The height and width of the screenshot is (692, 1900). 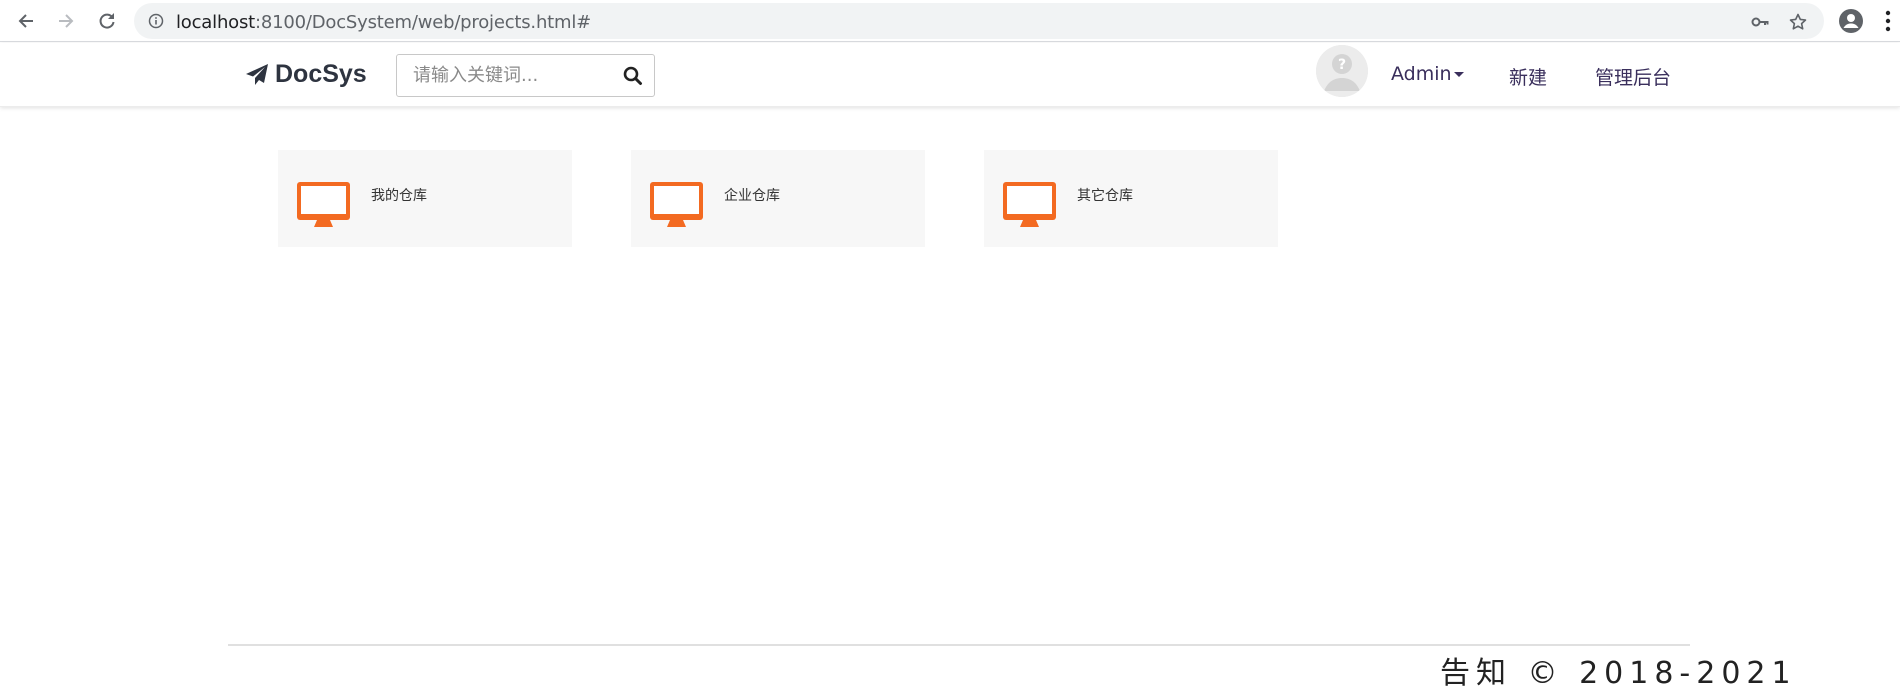 I want to click on reload-icon, so click(x=107, y=21).